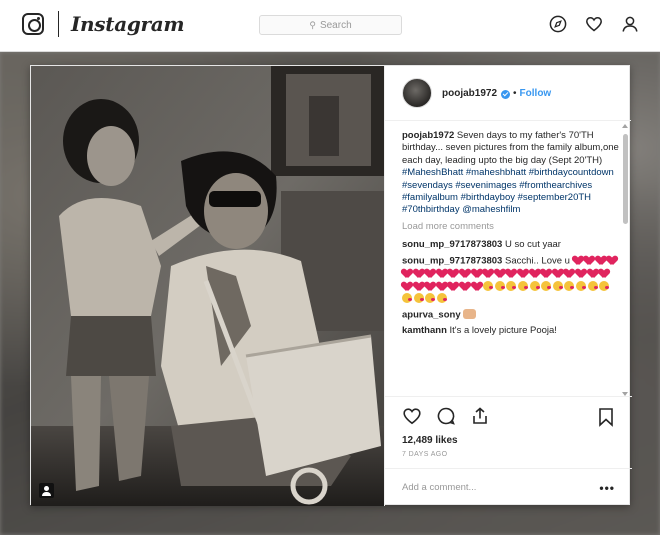 The height and width of the screenshot is (535, 660). What do you see at coordinates (428, 135) in the screenshot?
I see `caption-username: poojab1972` at bounding box center [428, 135].